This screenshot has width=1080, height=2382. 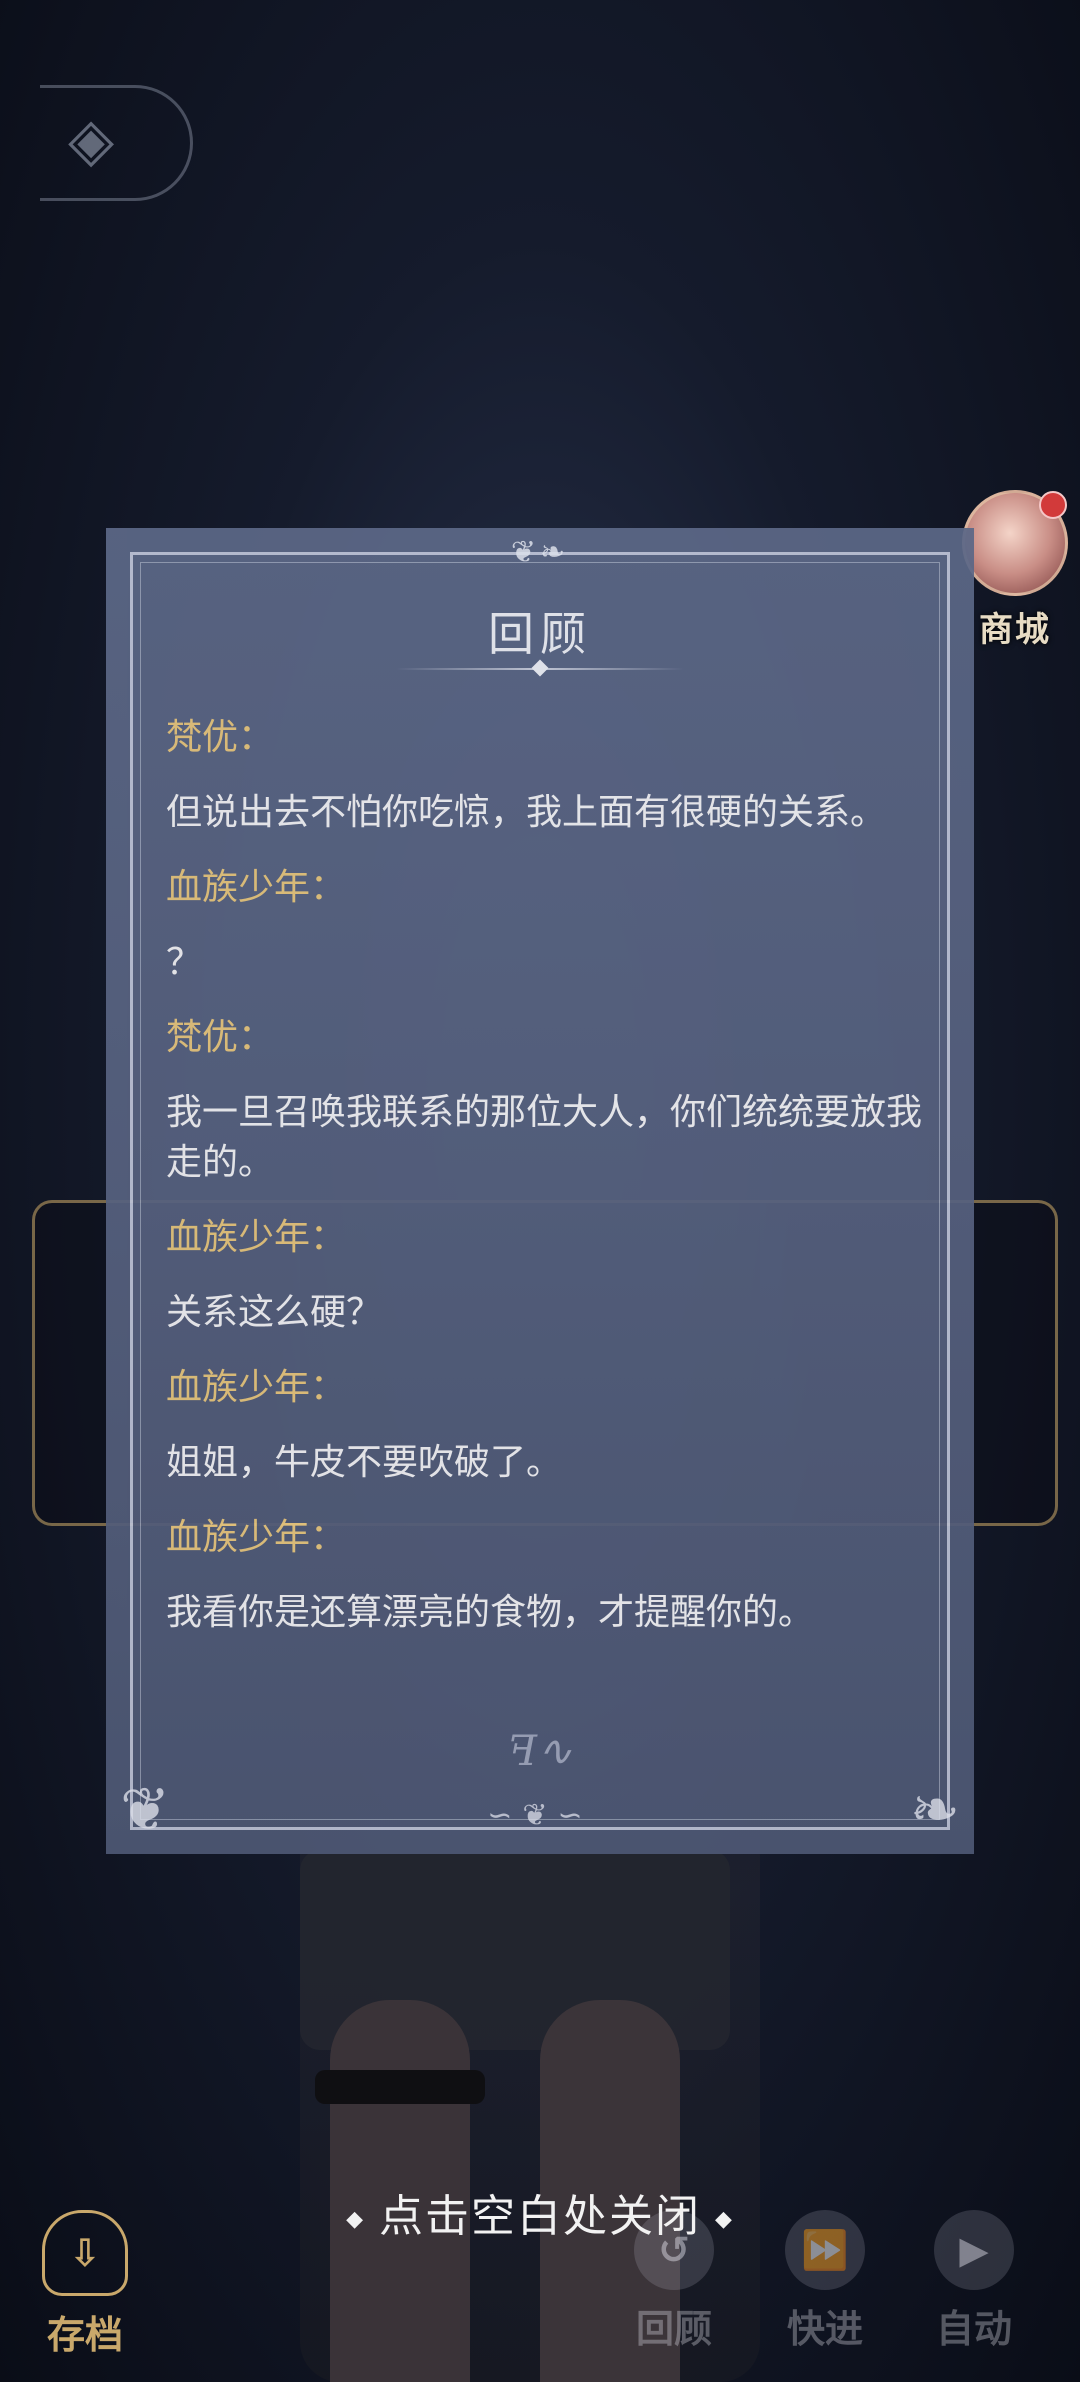 What do you see at coordinates (1015, 630) in the screenshot?
I see `shop-label: 商城` at bounding box center [1015, 630].